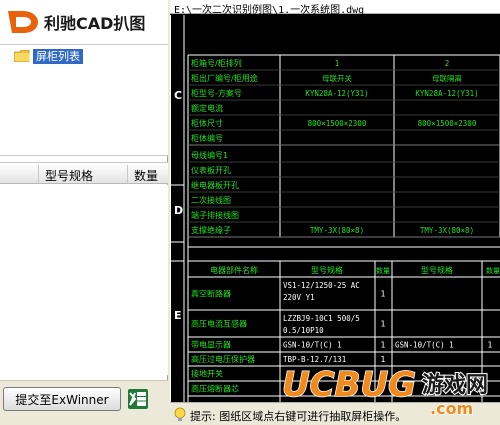 This screenshot has width=500, height=425. Describe the element at coordinates (211, 345) in the screenshot. I see `component-name: 带电显示器` at that location.